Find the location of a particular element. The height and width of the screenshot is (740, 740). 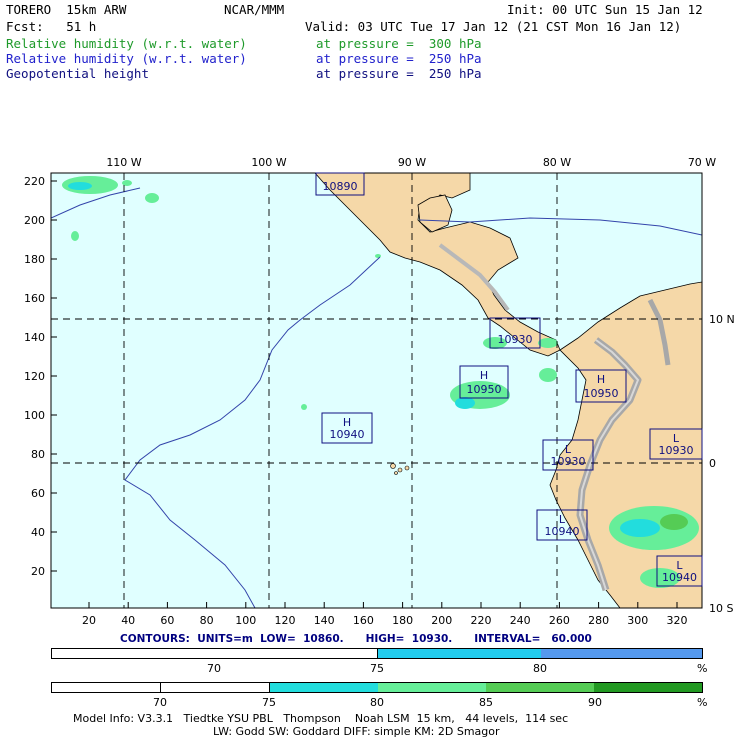

x-tick-label: 20 is located at coordinates (89, 620).